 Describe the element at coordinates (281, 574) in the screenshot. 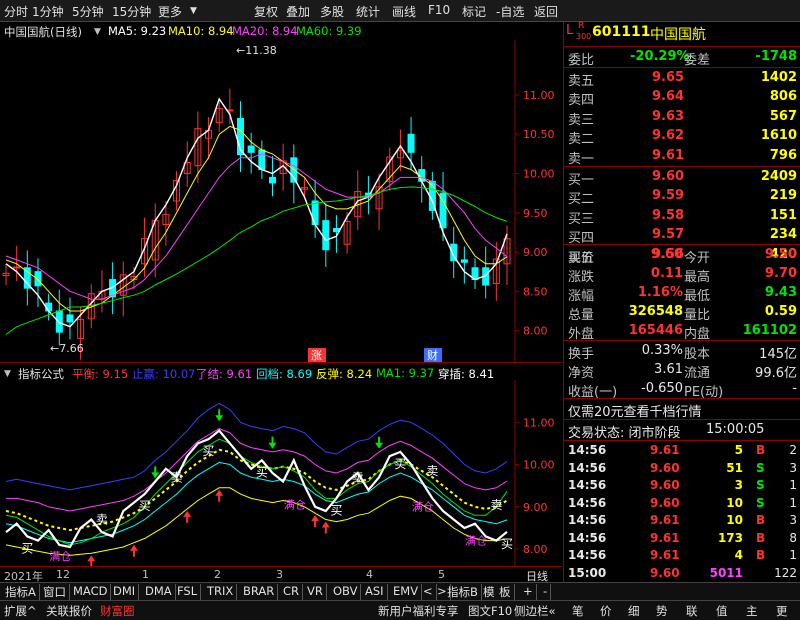

I see `date-axis: 2021年 12 1 2 3 4 5 日线` at that location.